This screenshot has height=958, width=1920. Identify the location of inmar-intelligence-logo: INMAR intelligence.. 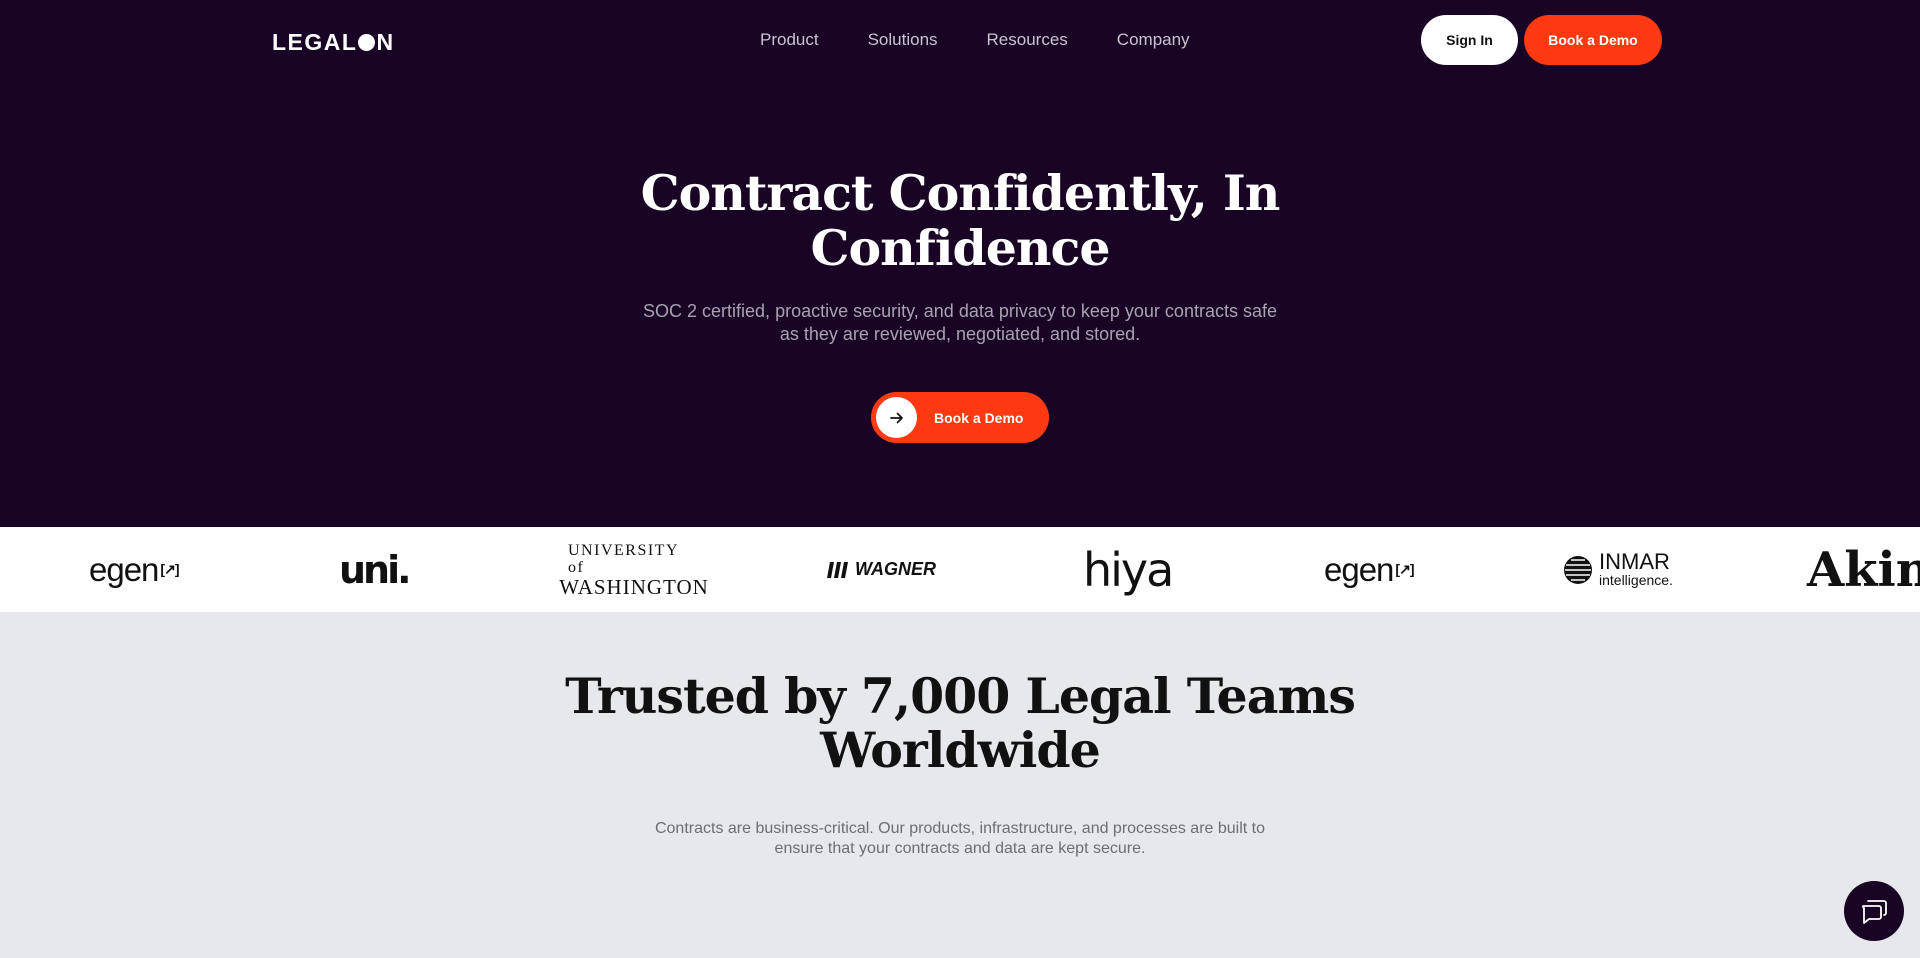
(1618, 569).